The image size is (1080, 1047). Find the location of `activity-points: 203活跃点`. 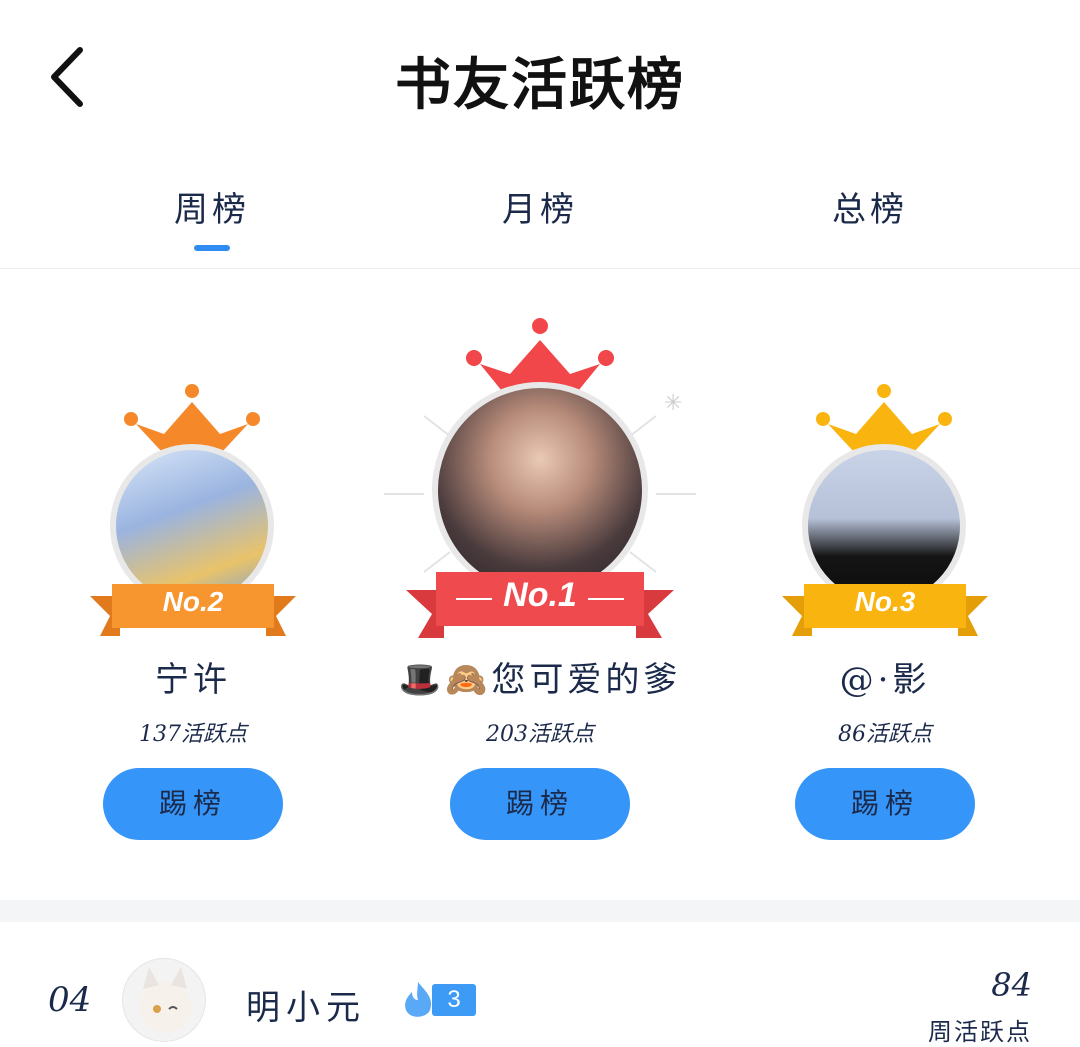

activity-points: 203活跃点 is located at coordinates (540, 734).